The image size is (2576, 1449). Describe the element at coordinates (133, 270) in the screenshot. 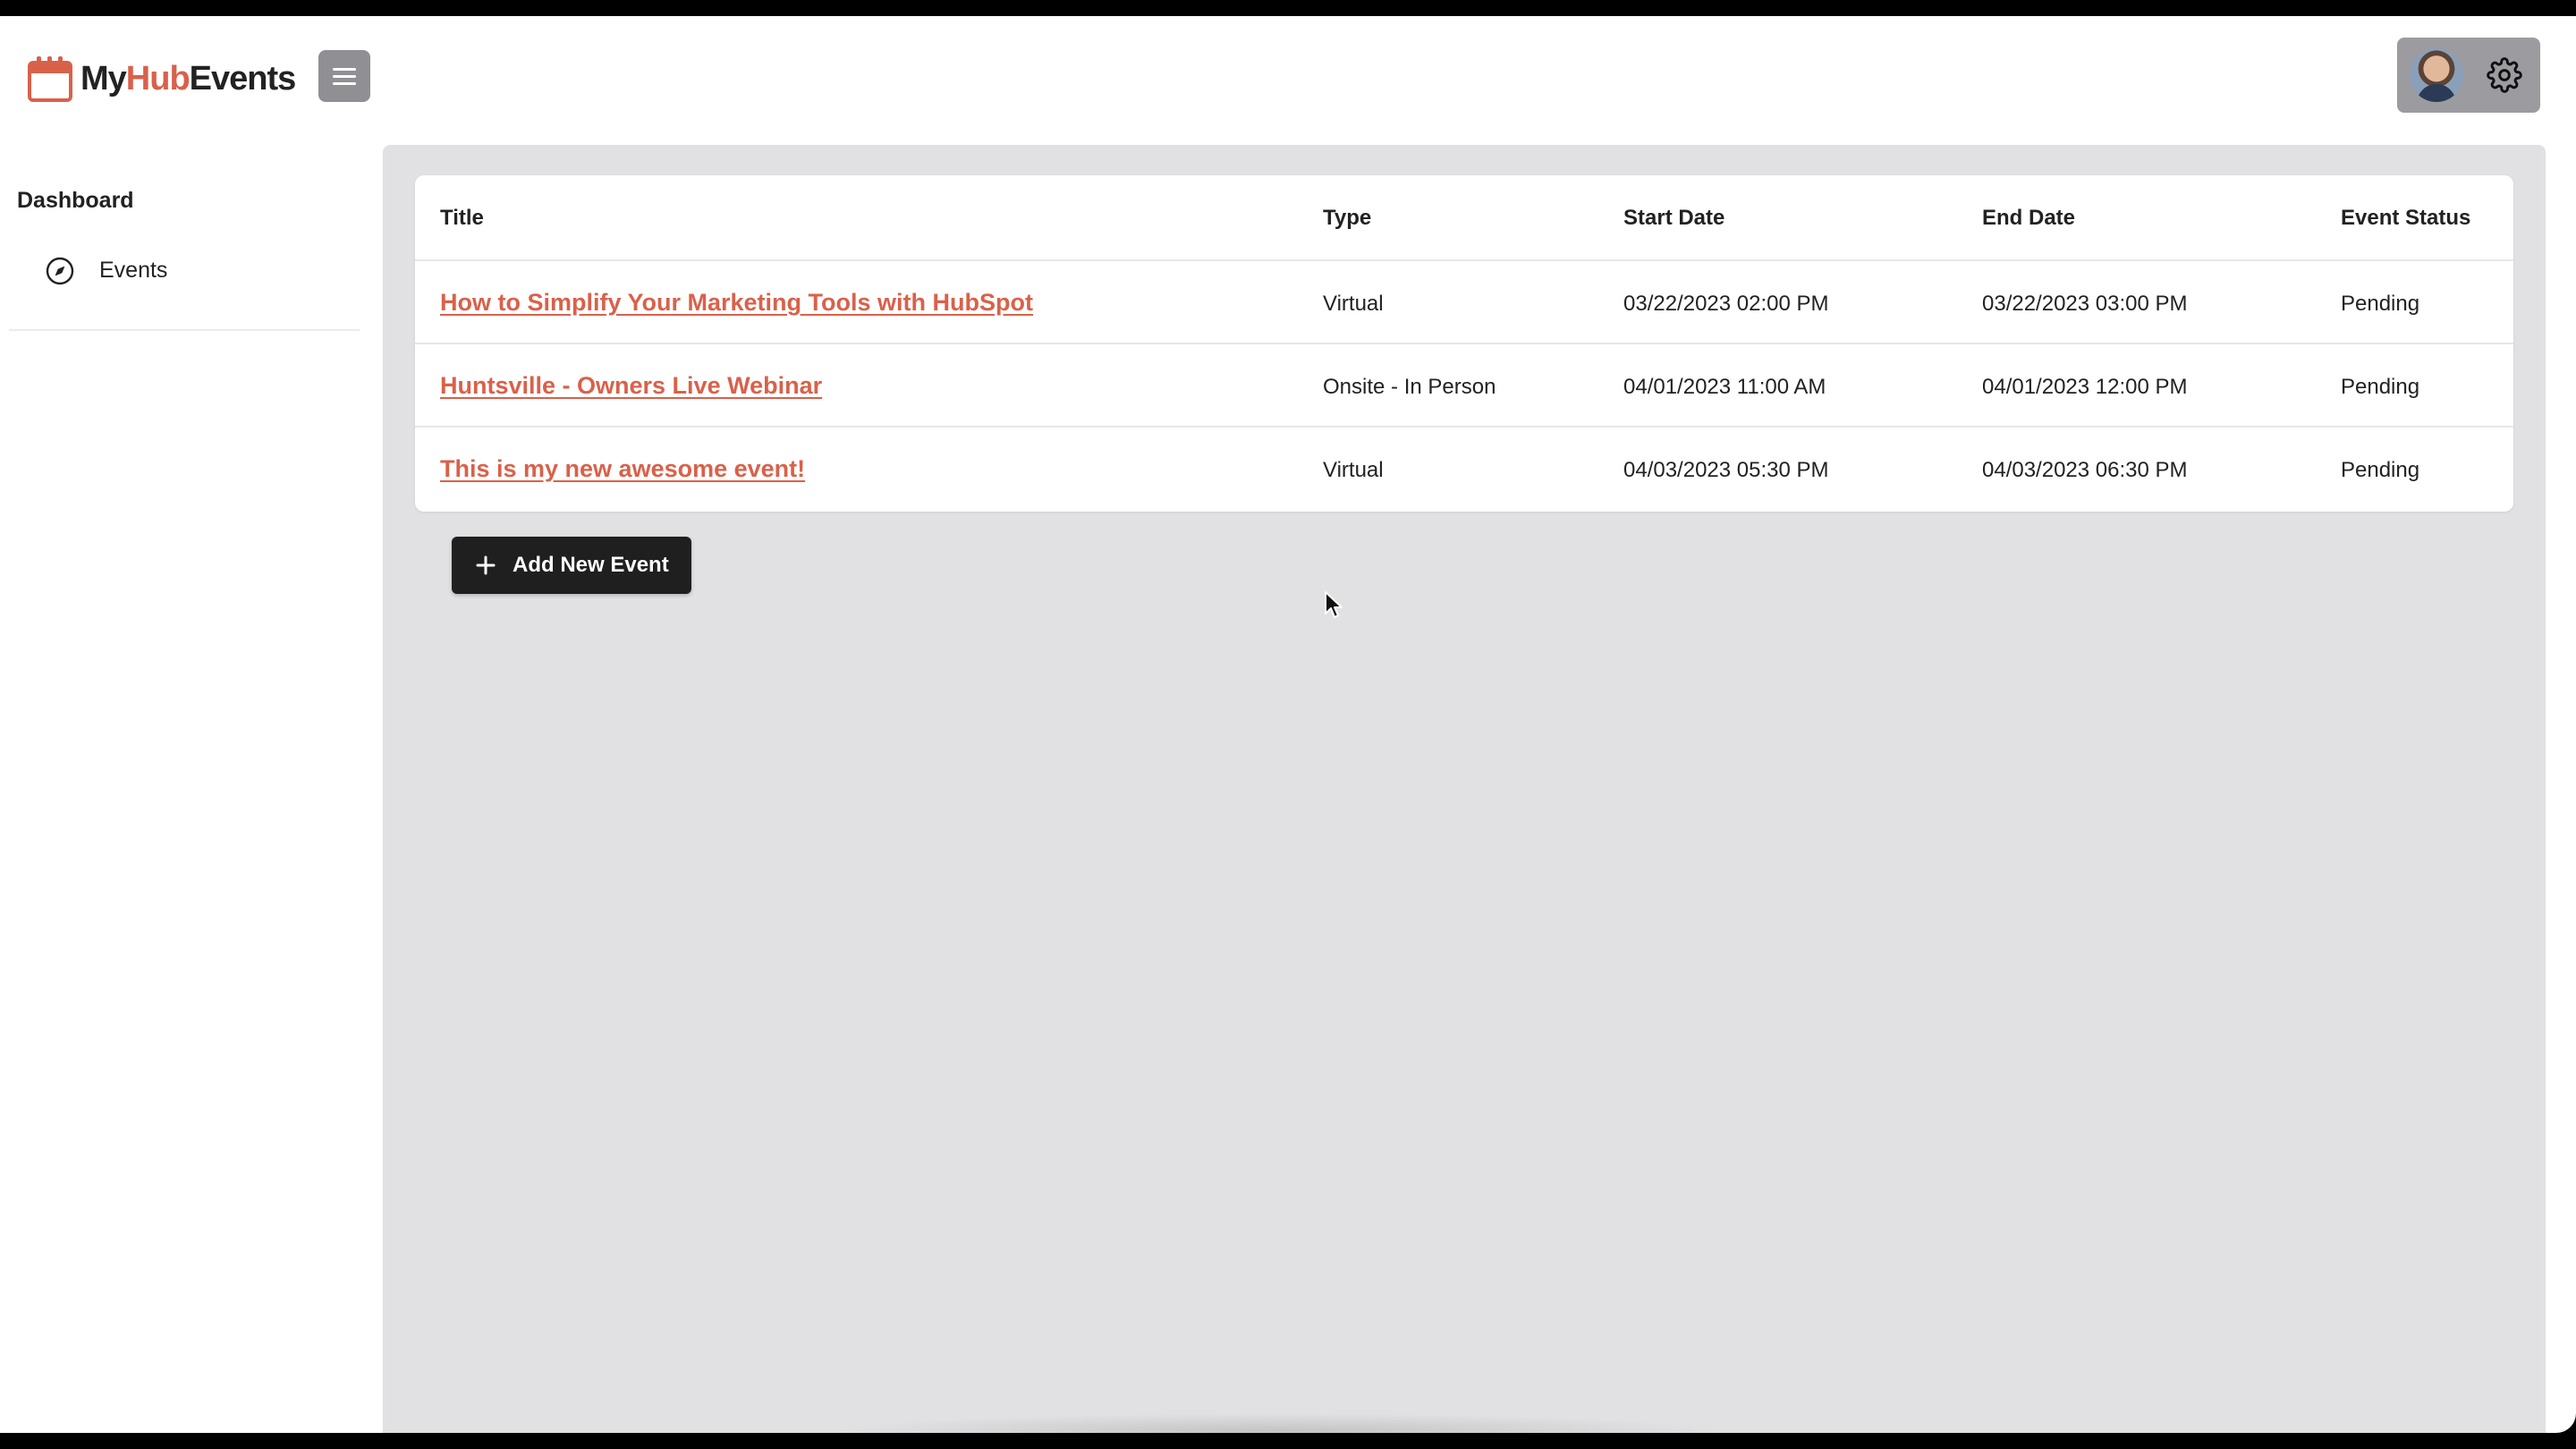

I see `sidebar-item-label: Events` at that location.